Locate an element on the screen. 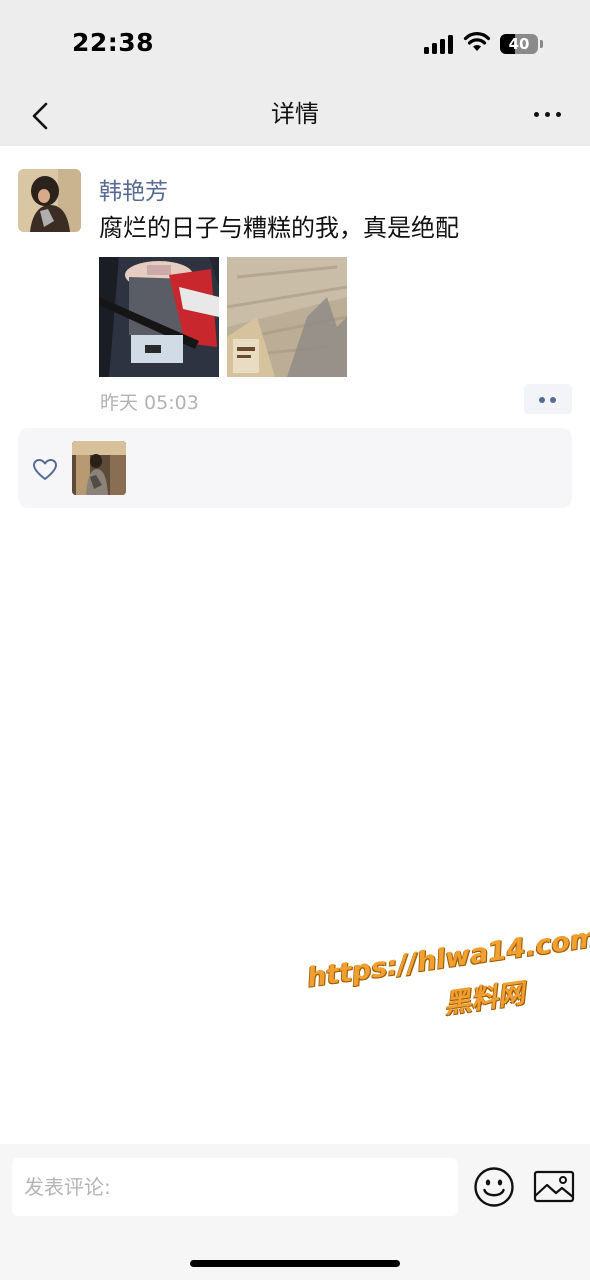  watermark-url: https://hlwa14.com is located at coordinates (447, 958).